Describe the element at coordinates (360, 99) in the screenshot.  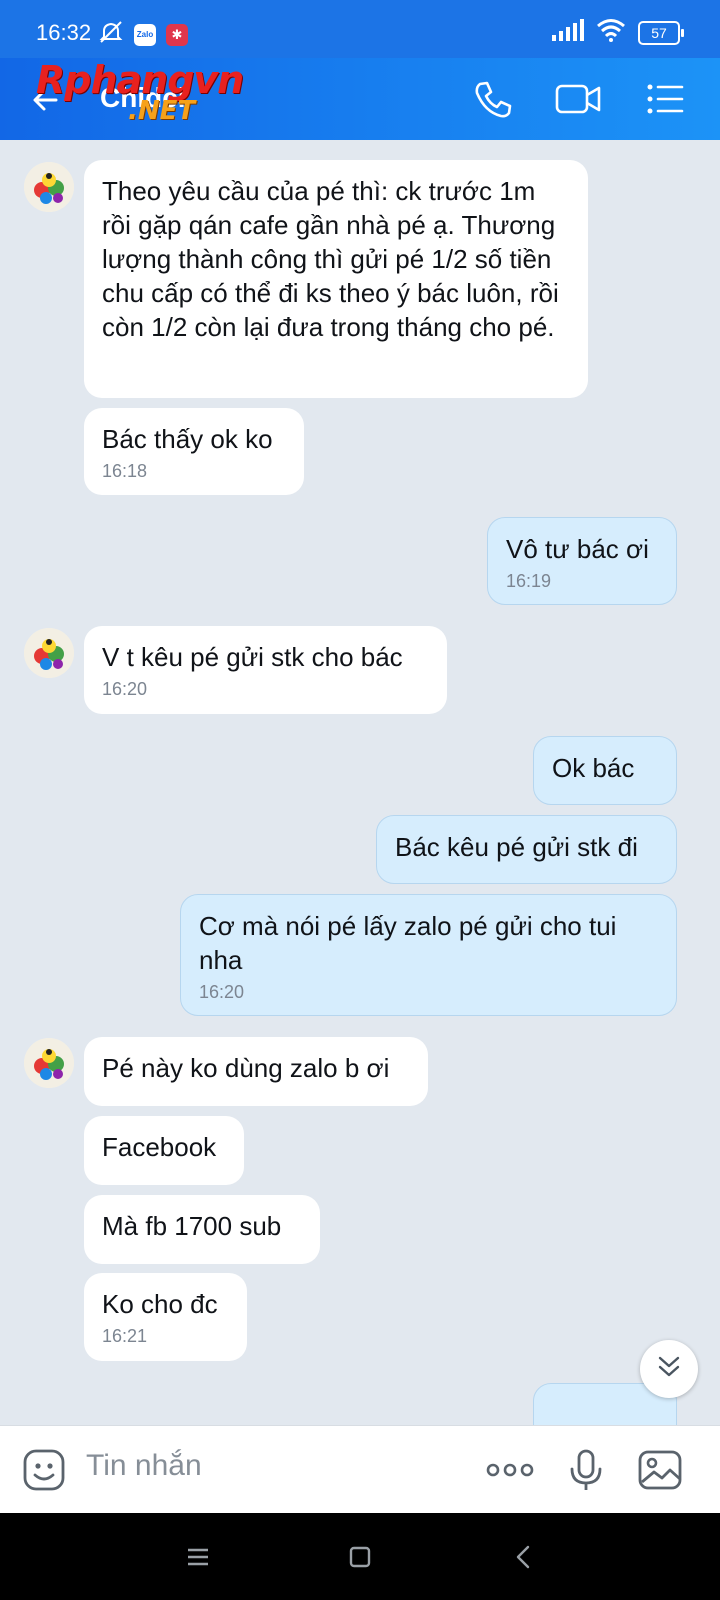
I see `chat-header: Chidci Rphangvn .NET` at that location.